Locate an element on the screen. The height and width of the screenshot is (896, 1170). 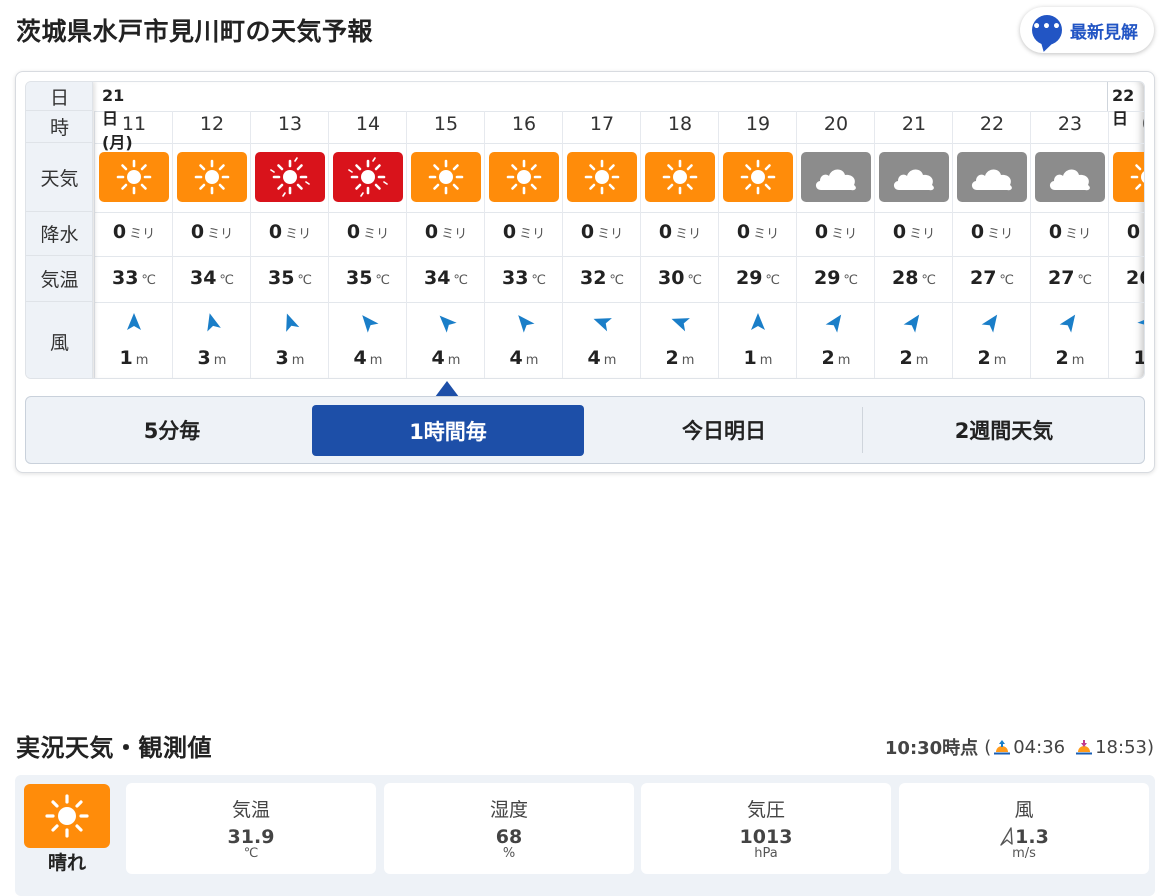
hour-column: 11 0 ミリ 33 ℃ 1 m is located at coordinates (133, 244).